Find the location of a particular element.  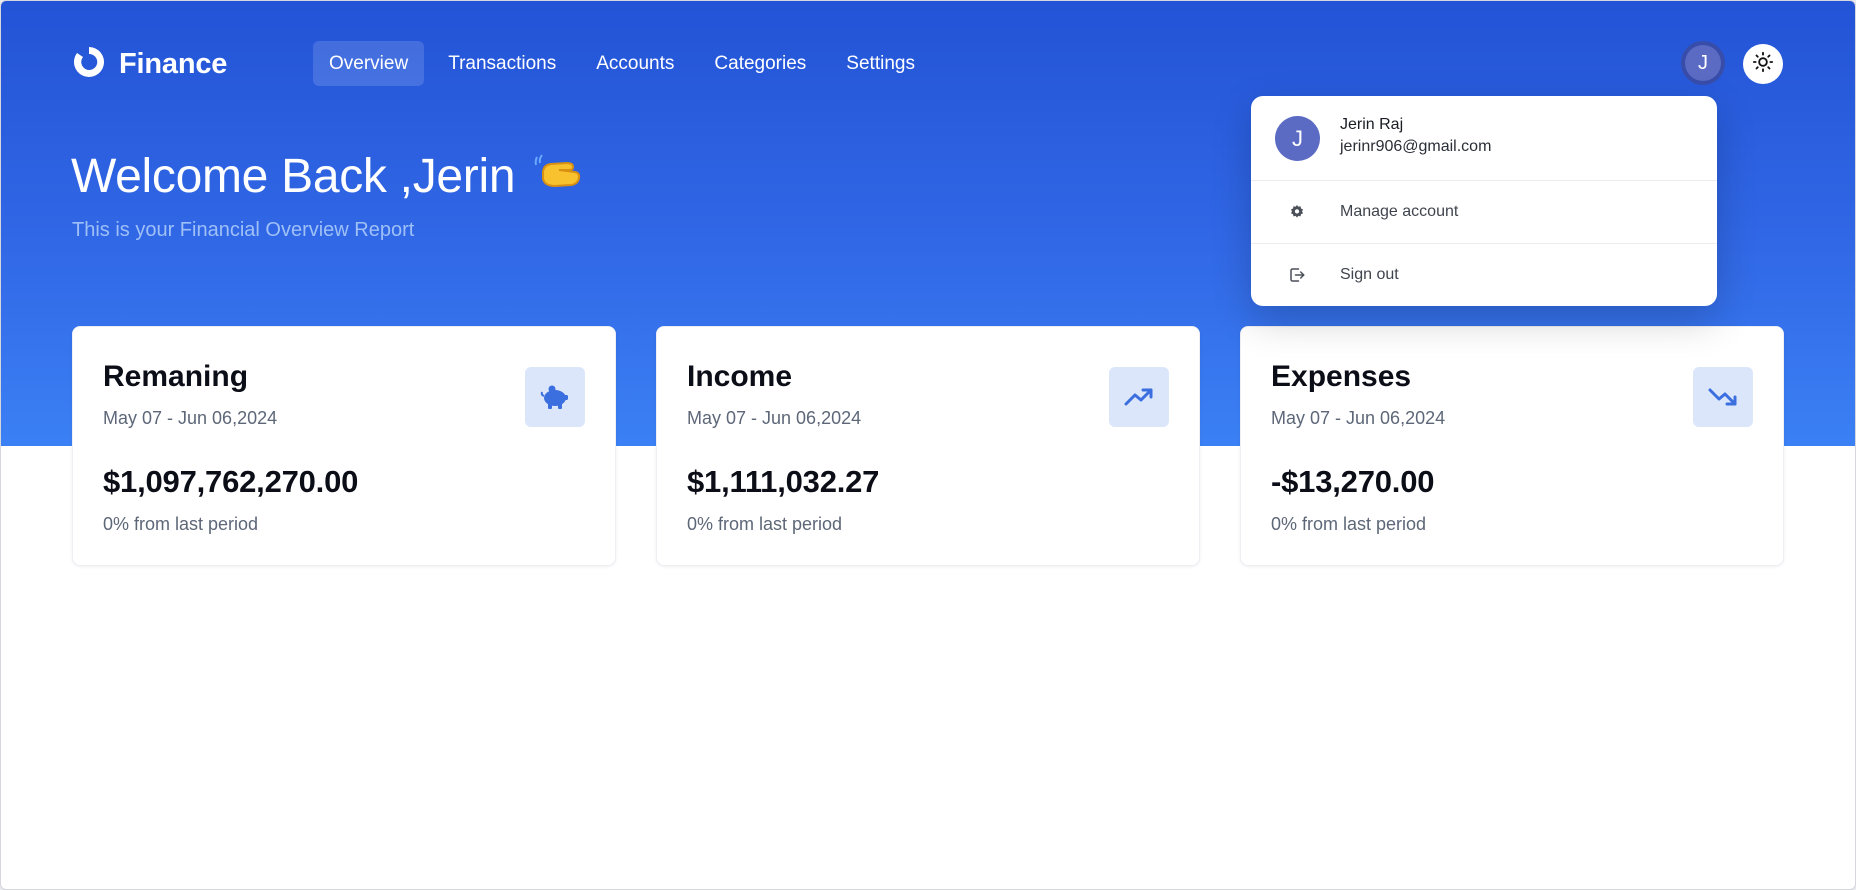

welcome-subtitle: This is your Financial Overview Report is located at coordinates (243, 230).